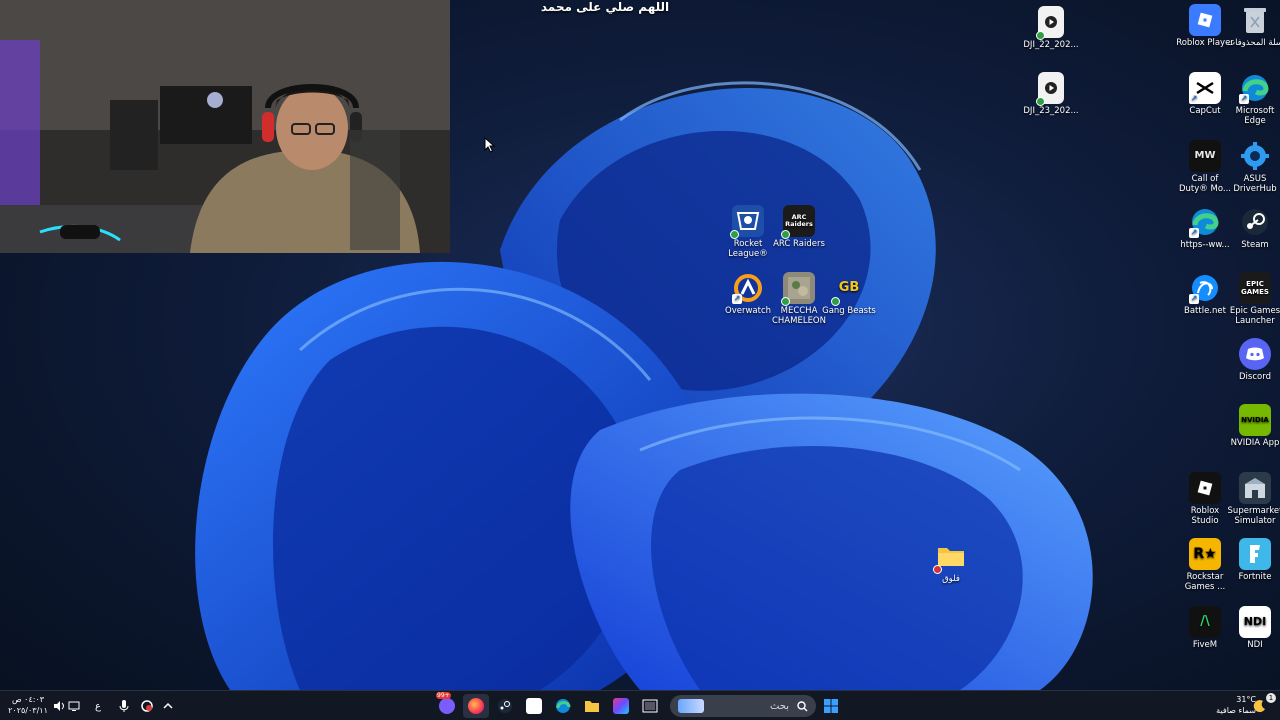 This screenshot has width=1280, height=720. What do you see at coordinates (28, 699) in the screenshot?
I see `clock-time: ٠٤:٠٣ ص` at bounding box center [28, 699].